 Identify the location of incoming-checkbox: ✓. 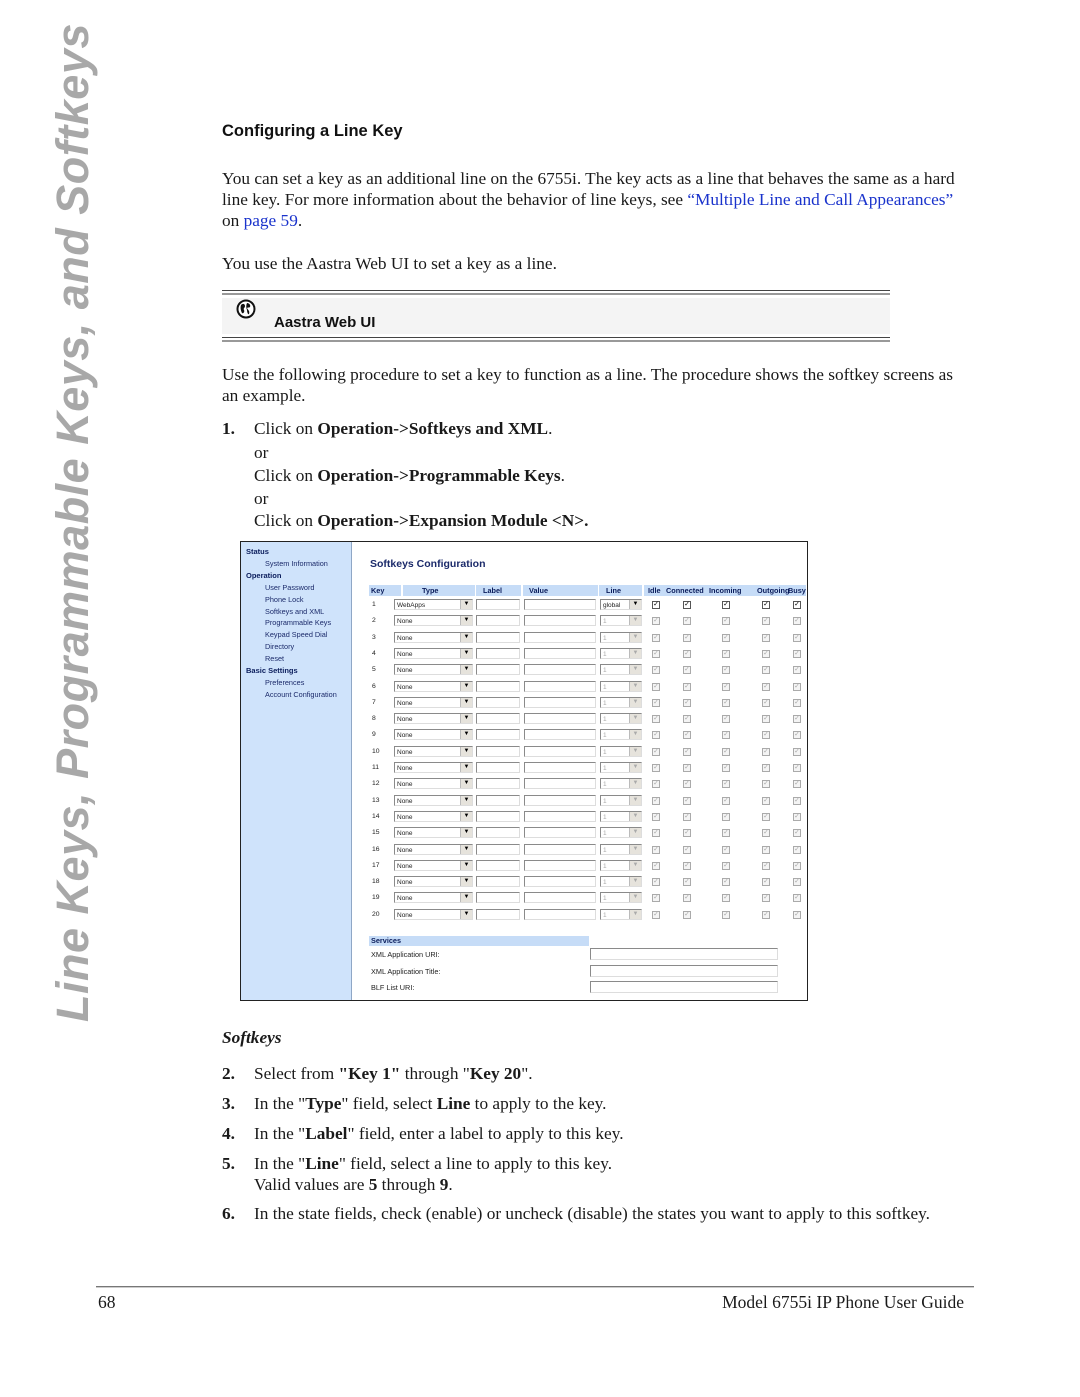
(726, 605).